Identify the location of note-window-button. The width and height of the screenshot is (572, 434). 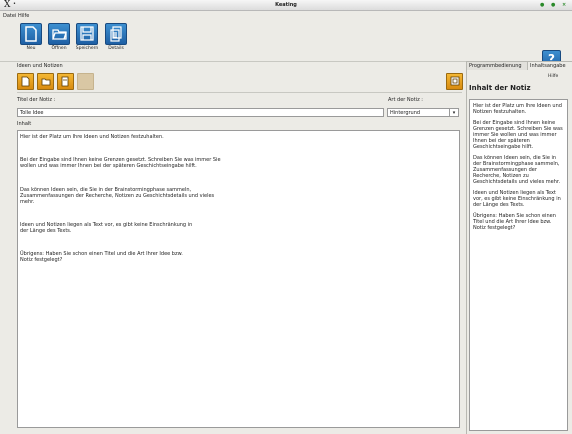
(454, 81).